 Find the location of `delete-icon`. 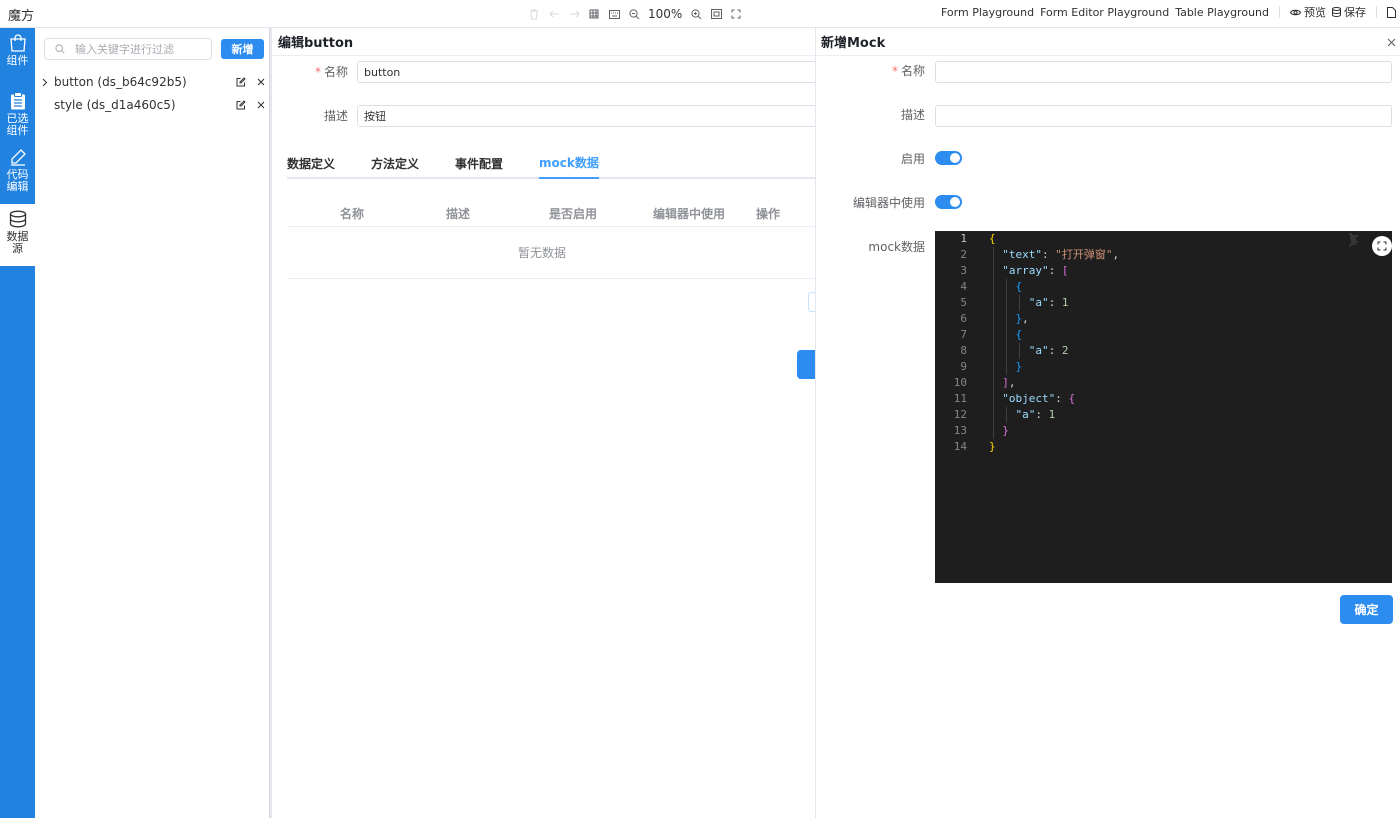

delete-icon is located at coordinates (534, 14).